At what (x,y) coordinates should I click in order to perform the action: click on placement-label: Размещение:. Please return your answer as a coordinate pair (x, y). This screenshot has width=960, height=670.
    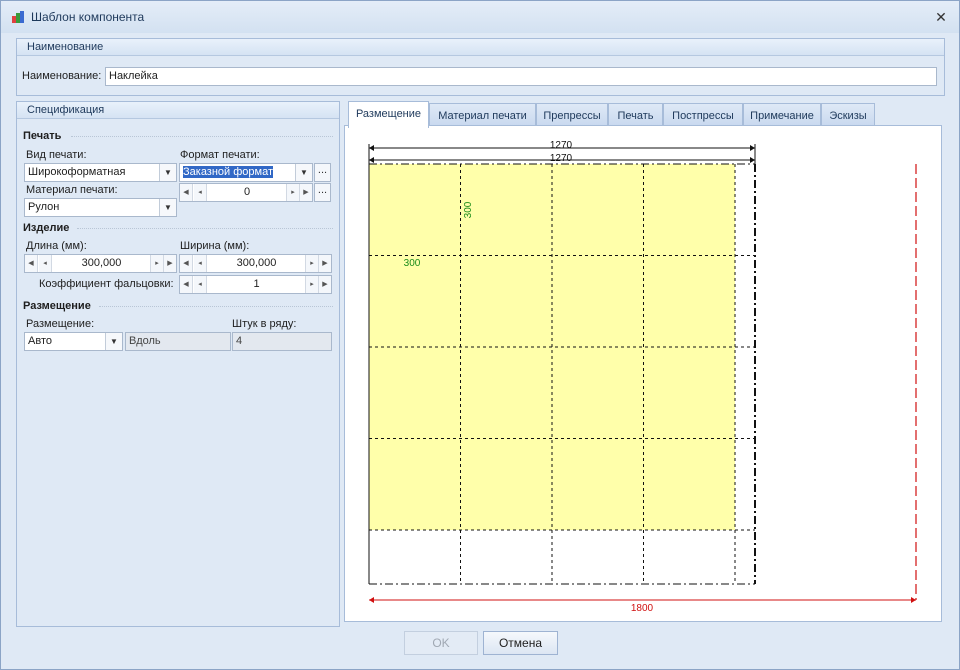
    Looking at the image, I should click on (60, 324).